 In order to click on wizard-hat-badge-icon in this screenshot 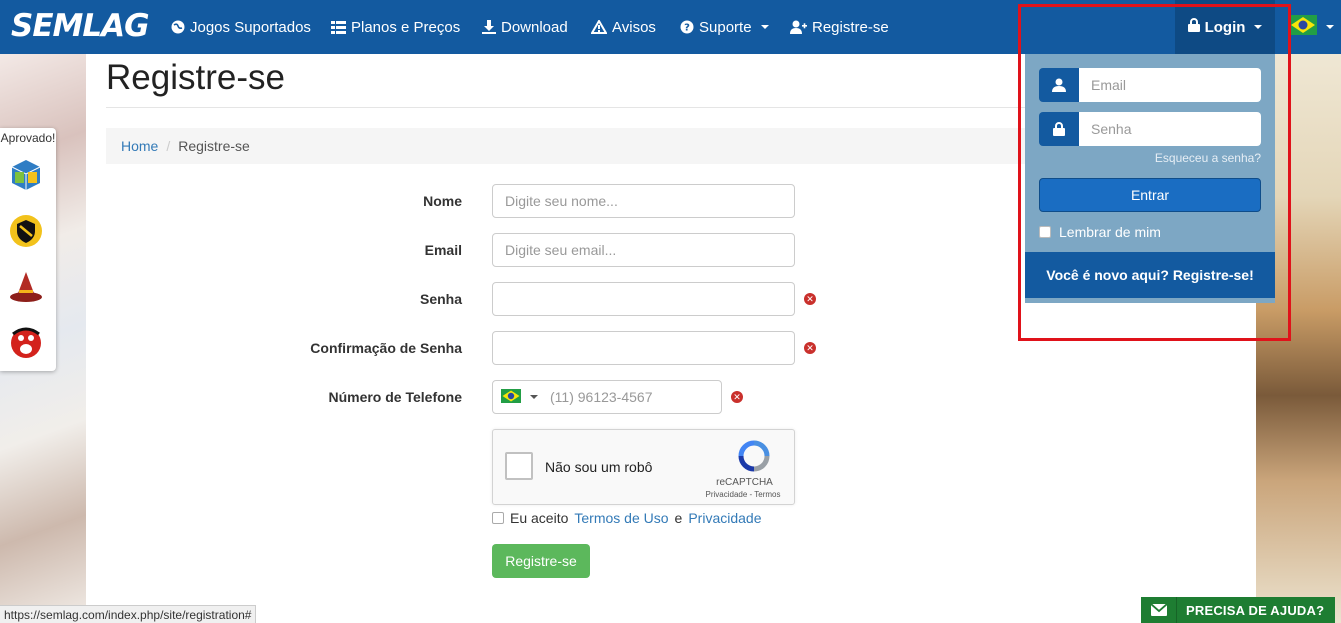, I will do `click(26, 287)`.